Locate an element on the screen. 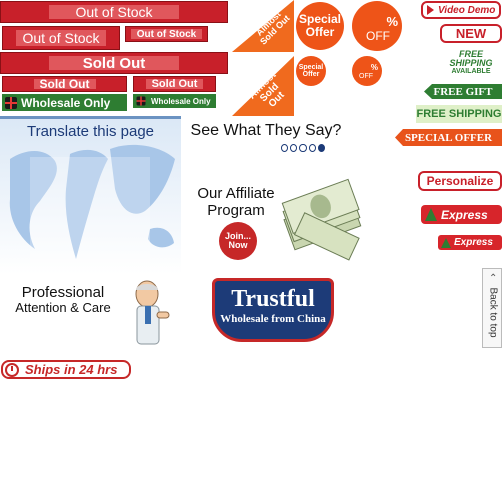 This screenshot has width=503, height=500. wholesale-only-banner-large: Wholesale Only is located at coordinates (64, 102).